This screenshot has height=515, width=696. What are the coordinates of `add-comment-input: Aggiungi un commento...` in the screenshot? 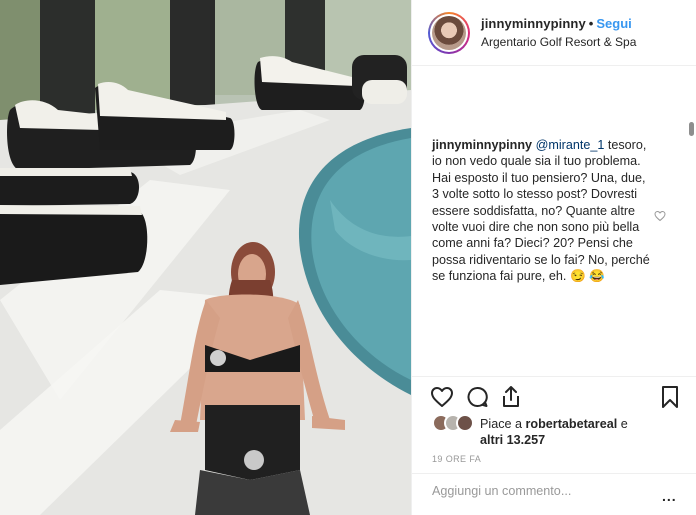 It's located at (501, 491).